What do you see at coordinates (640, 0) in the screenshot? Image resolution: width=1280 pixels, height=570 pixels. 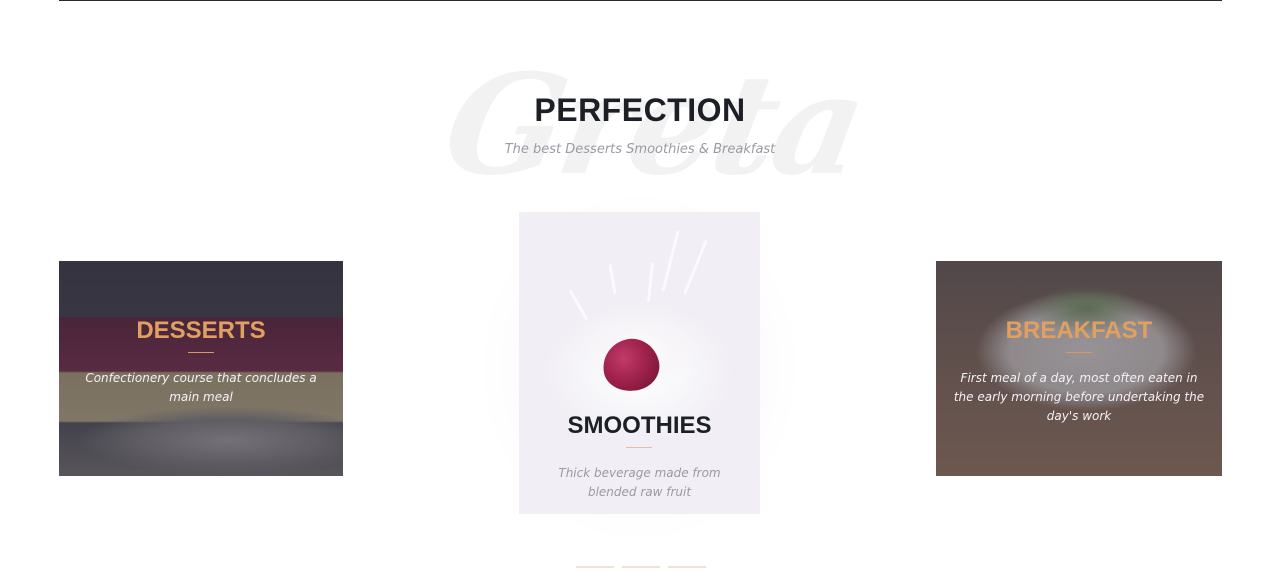 I see `top-divider` at bounding box center [640, 0].